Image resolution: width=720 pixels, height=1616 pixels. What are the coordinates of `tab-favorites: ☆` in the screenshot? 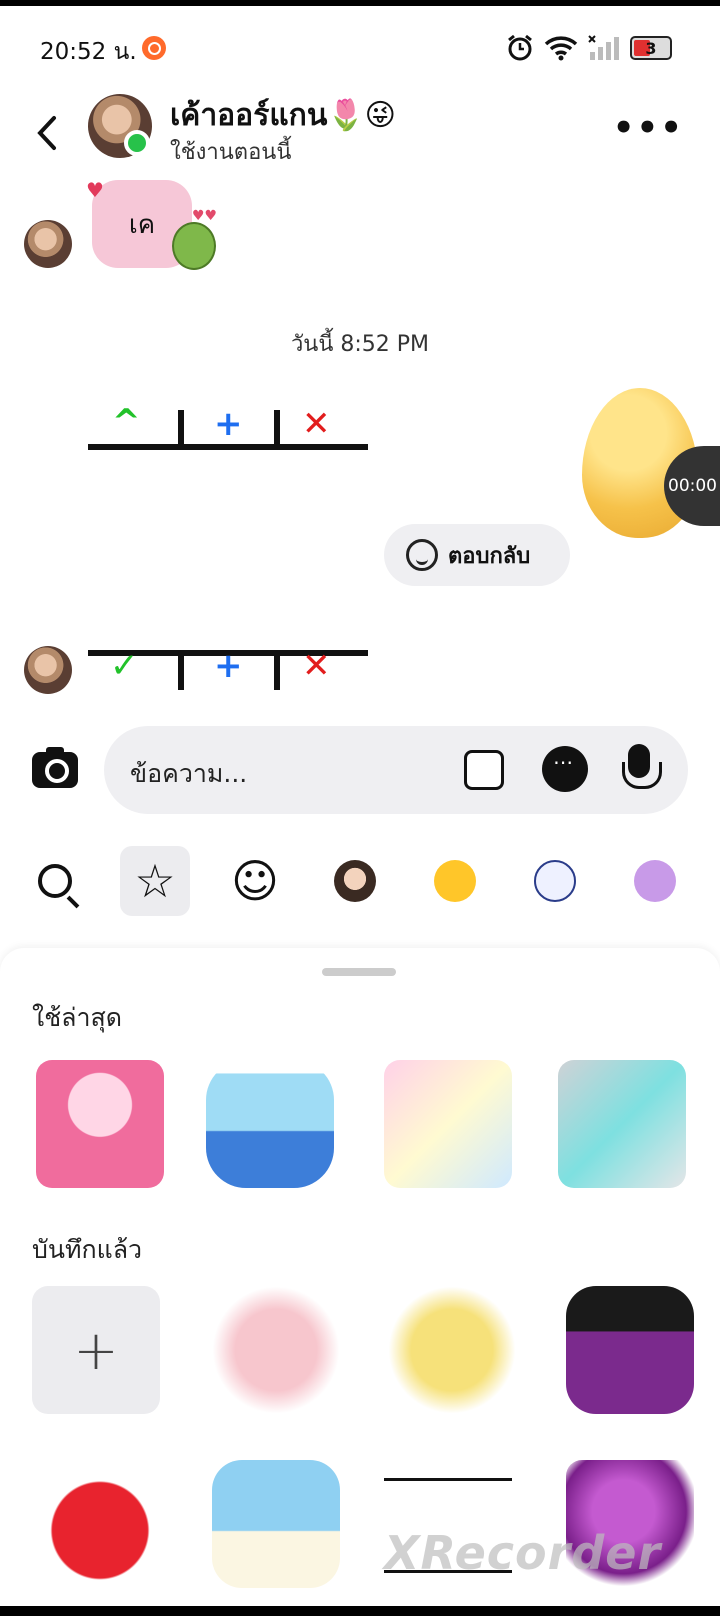 It's located at (155, 881).